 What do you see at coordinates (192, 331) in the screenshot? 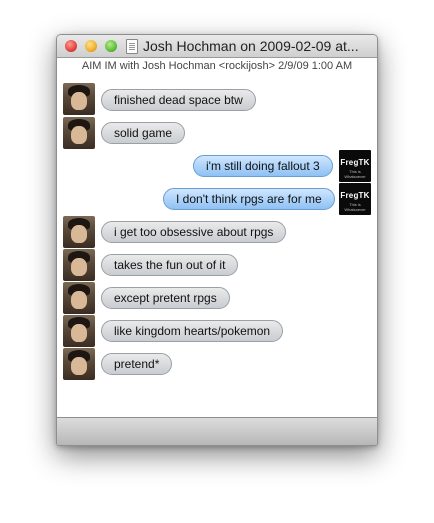
I see `incoming-message: like kingdom hearts/pokemon` at bounding box center [192, 331].